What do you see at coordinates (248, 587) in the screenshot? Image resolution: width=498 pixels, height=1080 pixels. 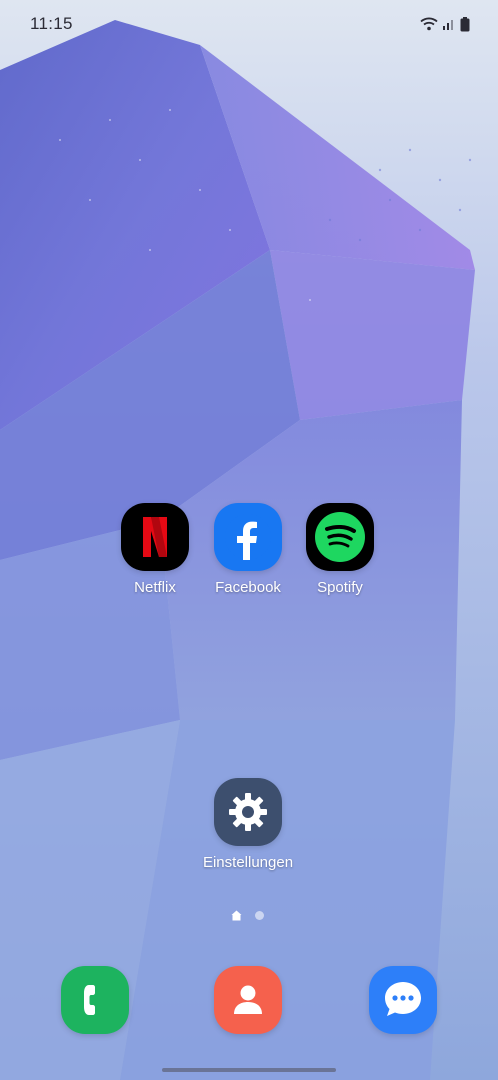 I see `app-label: Facebook` at bounding box center [248, 587].